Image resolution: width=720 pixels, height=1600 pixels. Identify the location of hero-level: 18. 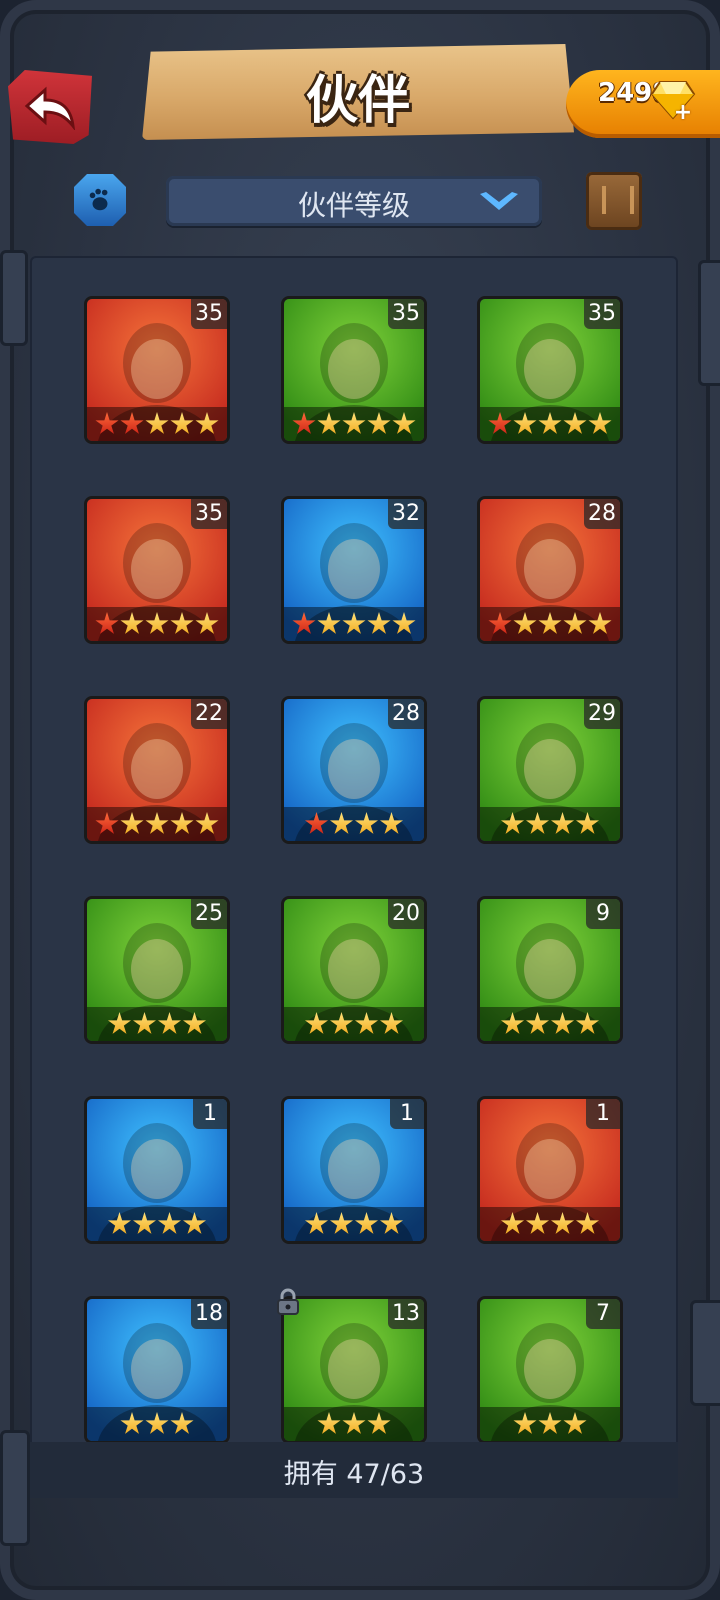
(209, 1314).